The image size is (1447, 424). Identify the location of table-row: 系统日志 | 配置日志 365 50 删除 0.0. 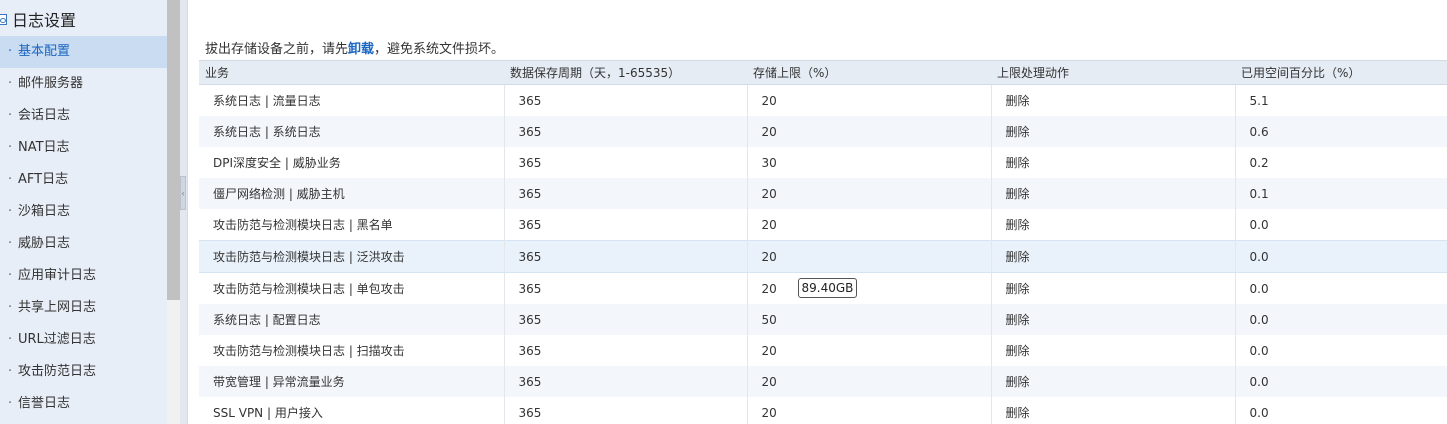
(823, 319).